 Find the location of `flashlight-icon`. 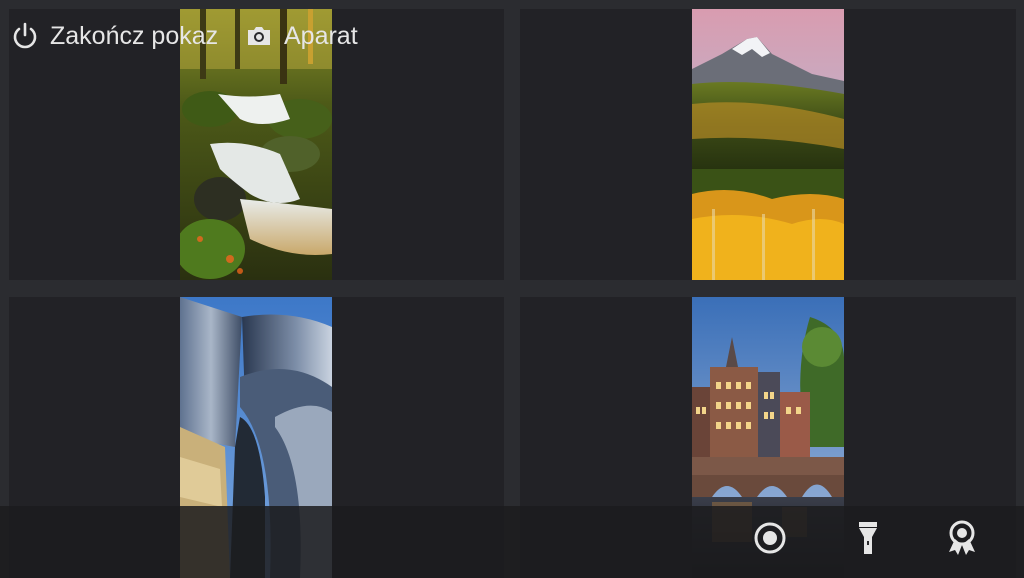

flashlight-icon is located at coordinates (868, 540).